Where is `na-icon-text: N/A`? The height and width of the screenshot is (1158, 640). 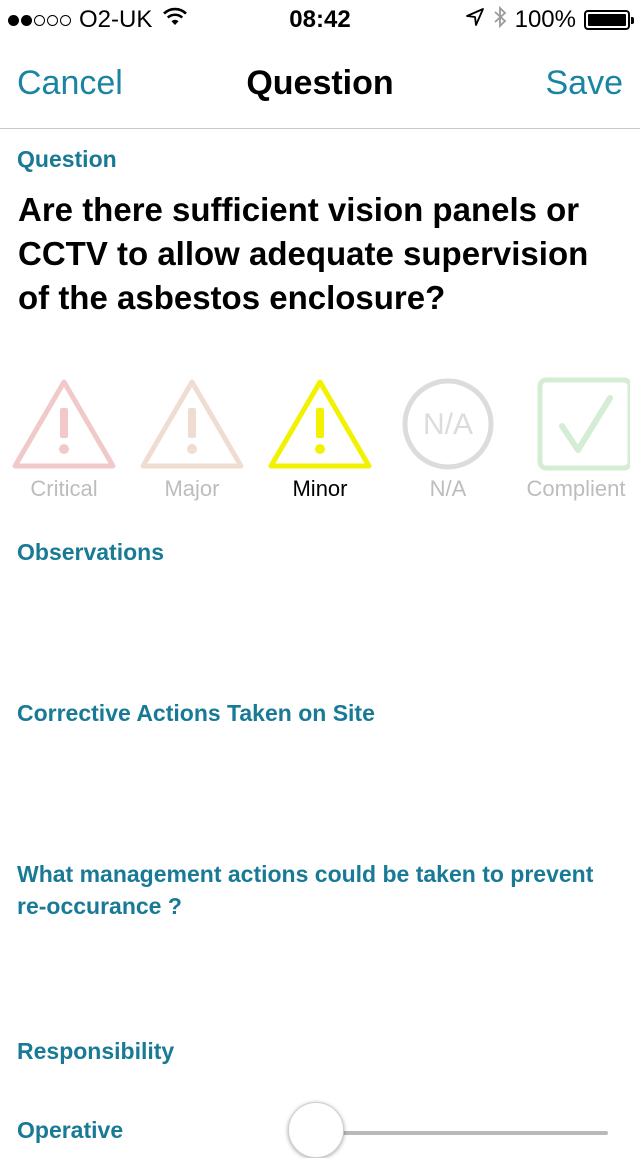 na-icon-text: N/A is located at coordinates (448, 424).